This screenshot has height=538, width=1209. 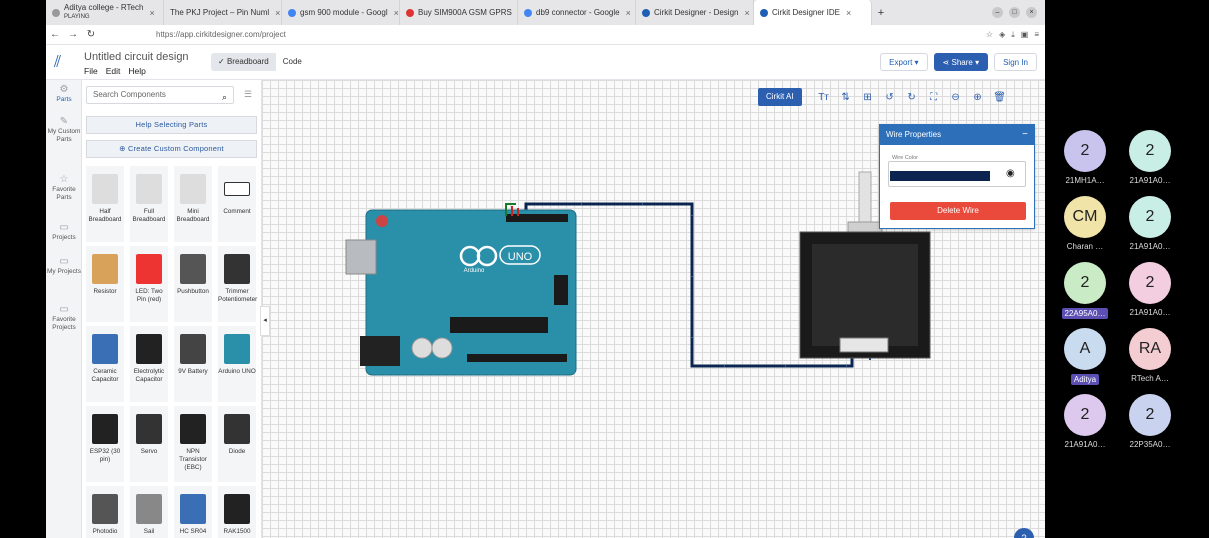 What do you see at coordinates (577, 12) in the screenshot?
I see `tab-5: db9 connector - Google ×` at bounding box center [577, 12].